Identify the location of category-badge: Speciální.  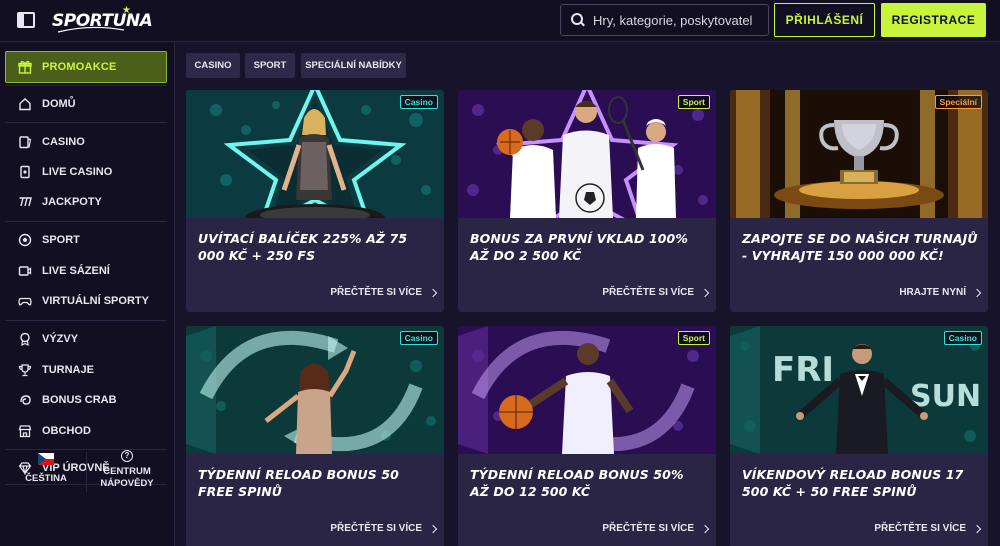
(958, 102).